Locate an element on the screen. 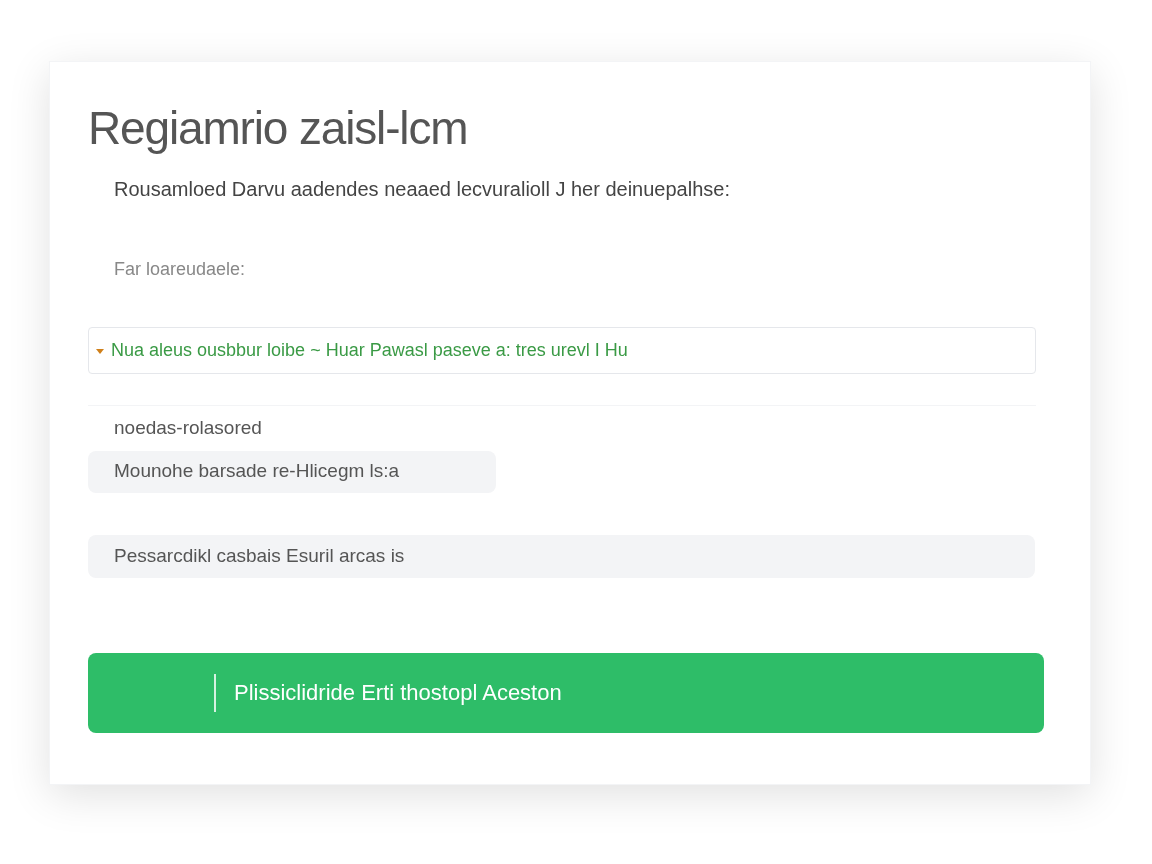  input-field: Nua aleus ousbbur loibe ~ Huar Pawasl paseve a: tres urevl I Hu is located at coordinates (562, 350).